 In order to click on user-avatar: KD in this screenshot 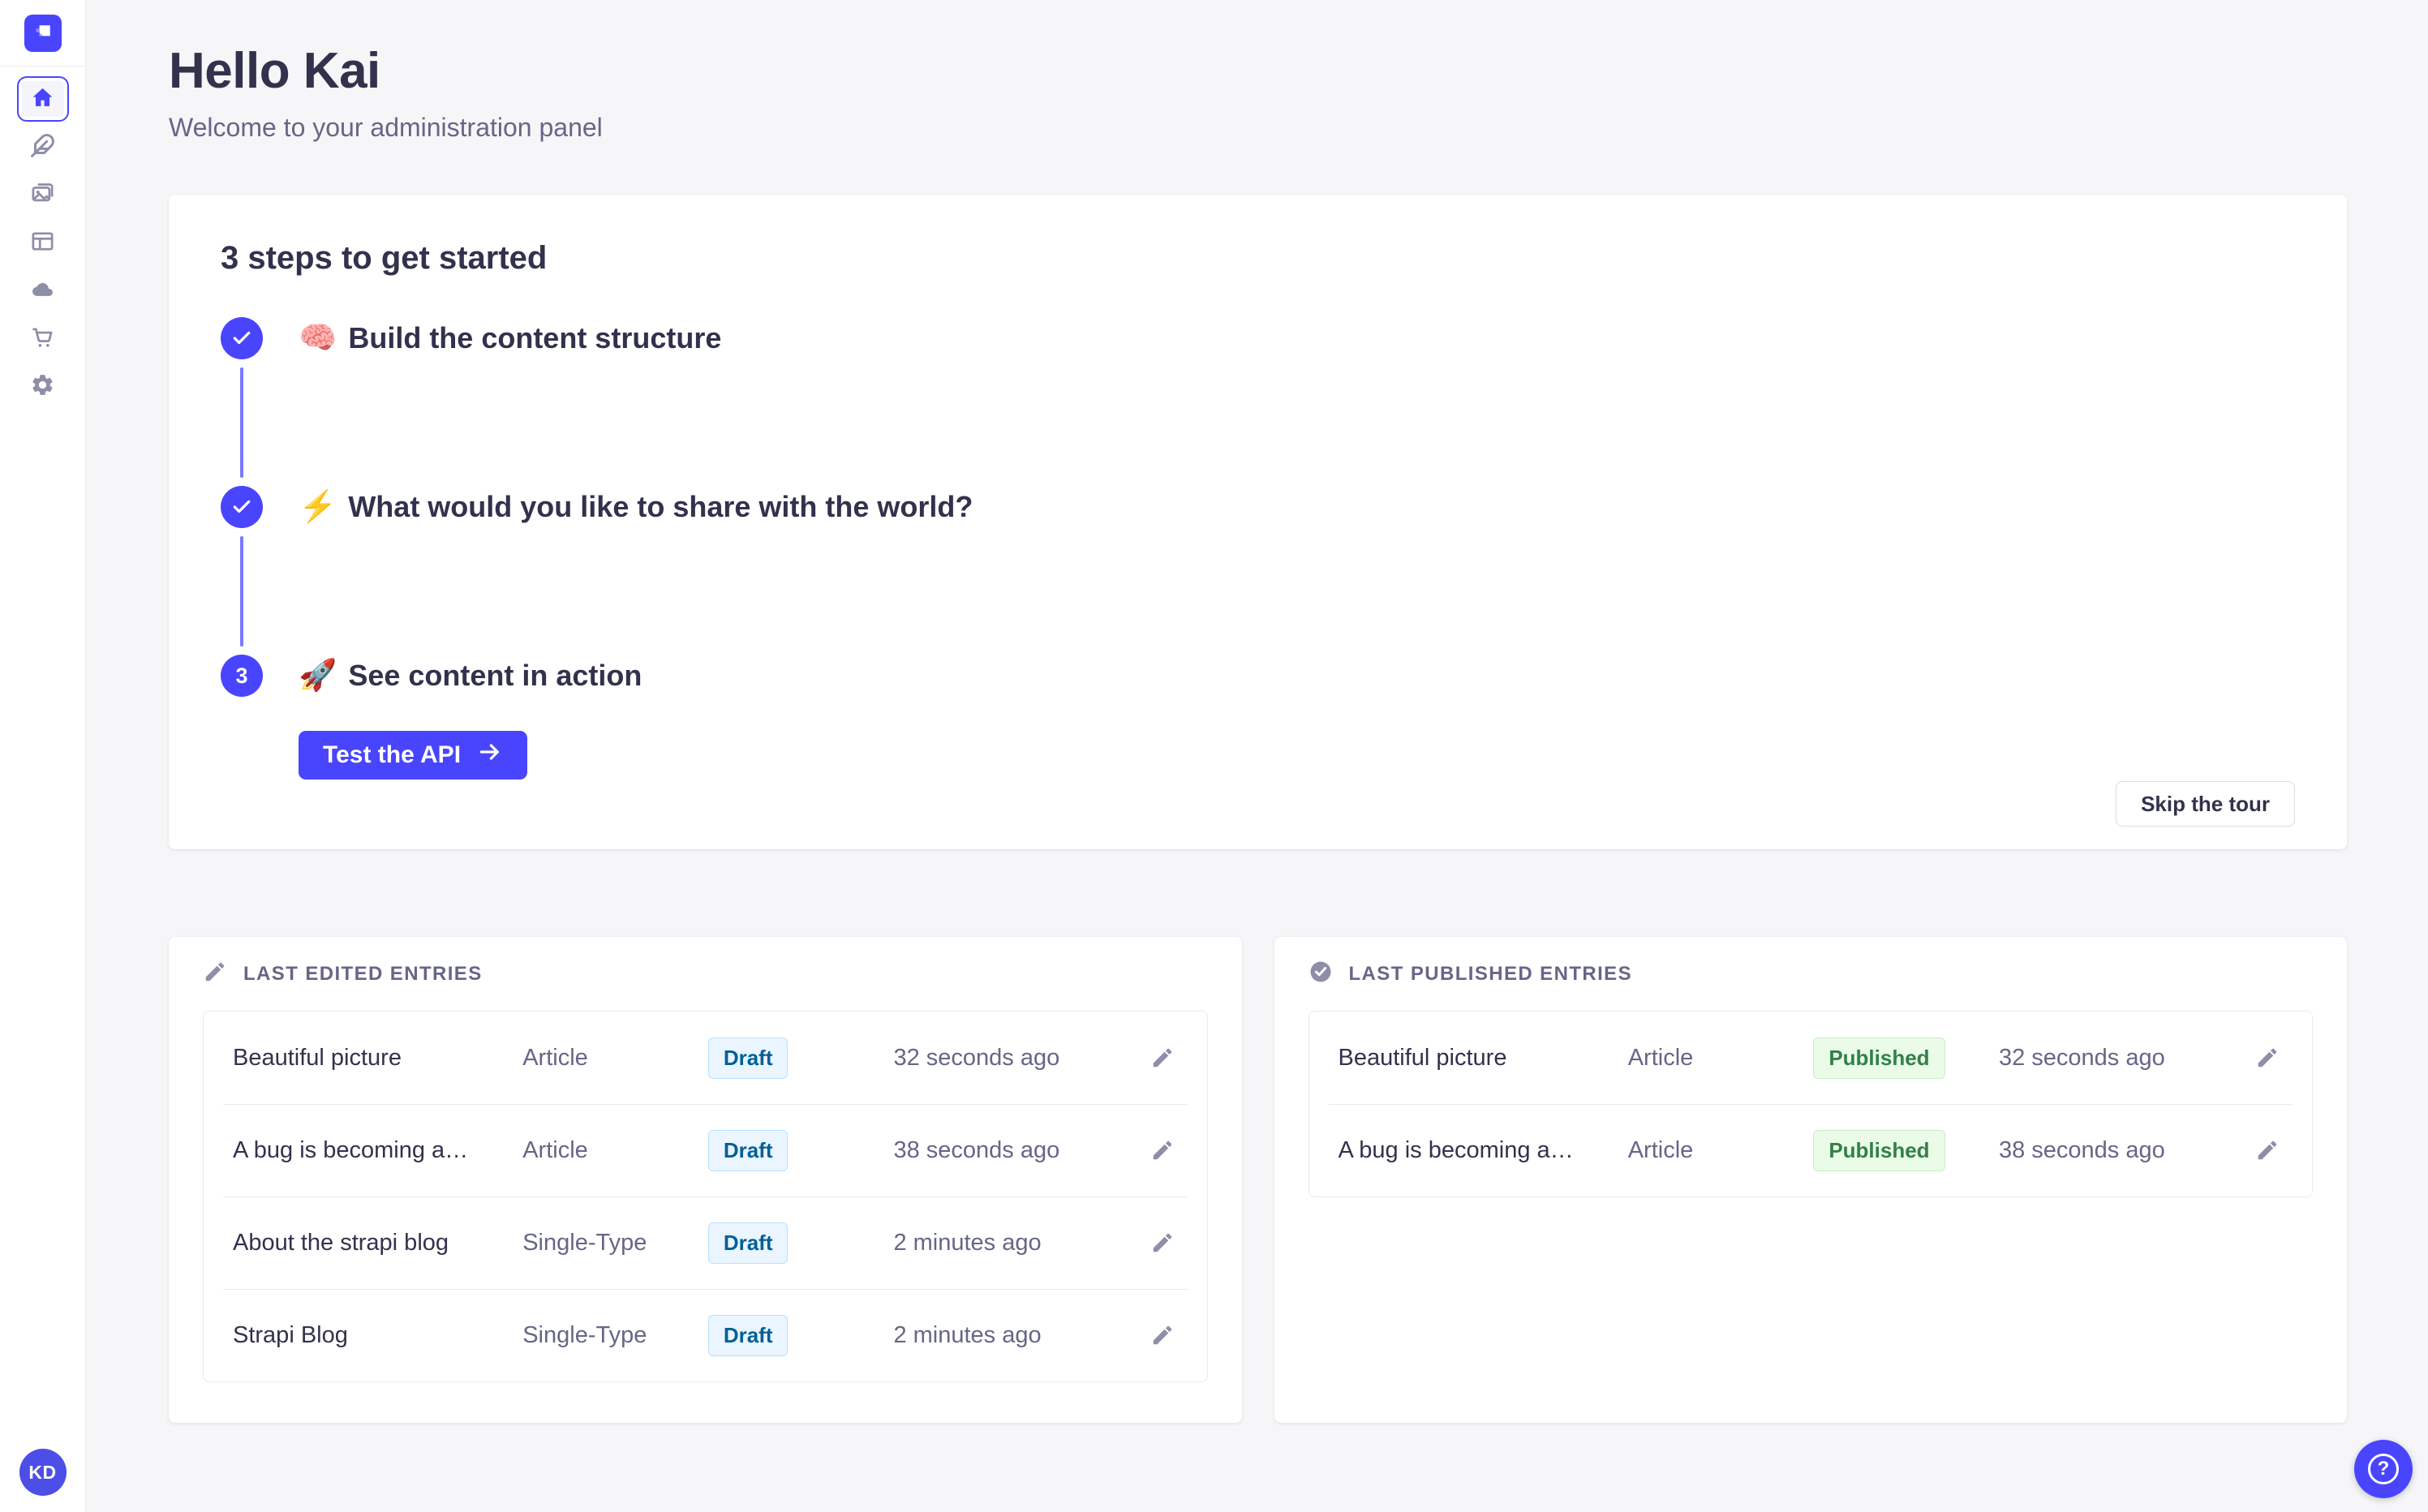, I will do `click(43, 1472)`.